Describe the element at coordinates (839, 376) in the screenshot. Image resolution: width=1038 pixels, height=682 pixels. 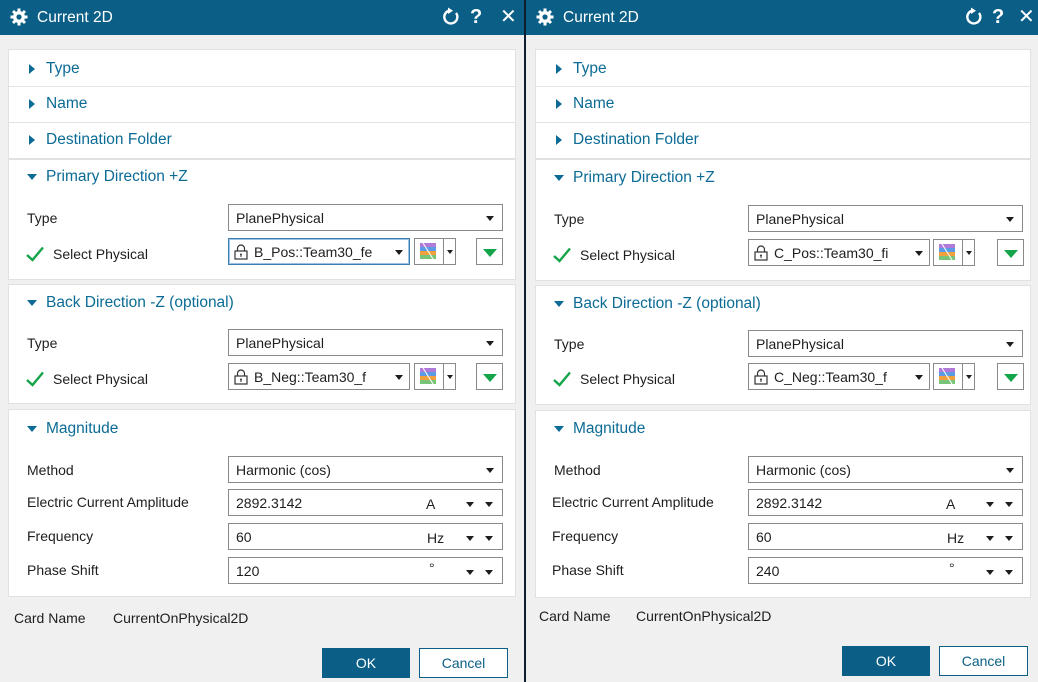
I see `select-physical-field: C_Neg::Team30_f` at that location.